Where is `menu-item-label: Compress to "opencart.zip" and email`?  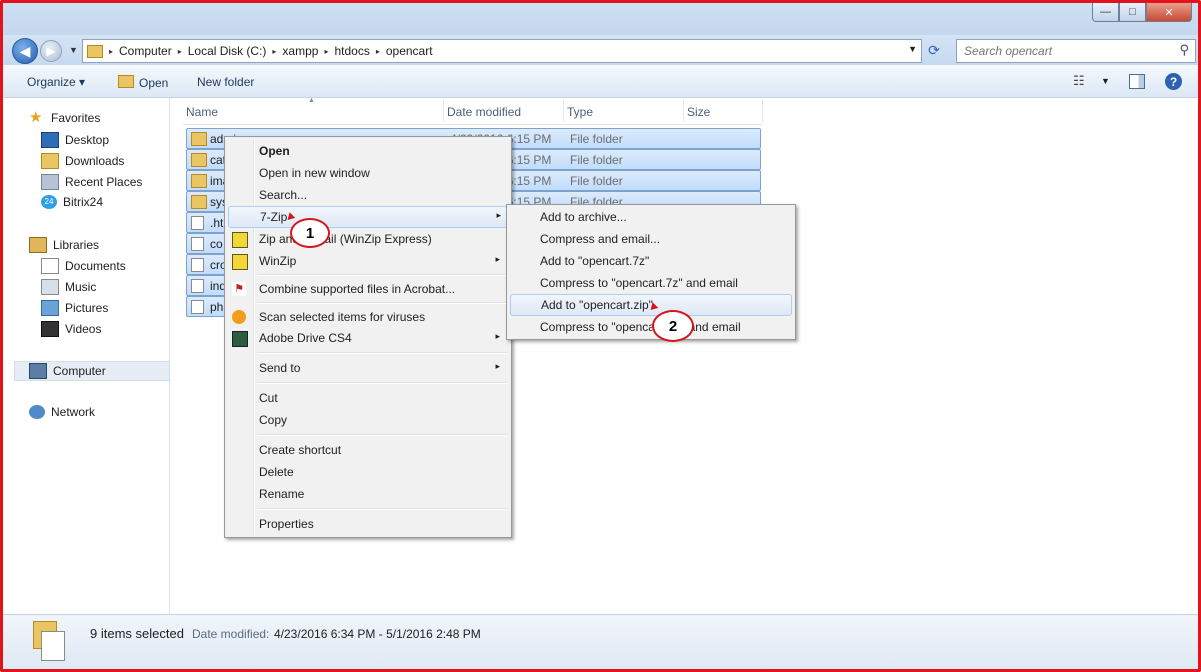
menu-item-label: Compress to "opencart.zip" and email is located at coordinates (640, 327).